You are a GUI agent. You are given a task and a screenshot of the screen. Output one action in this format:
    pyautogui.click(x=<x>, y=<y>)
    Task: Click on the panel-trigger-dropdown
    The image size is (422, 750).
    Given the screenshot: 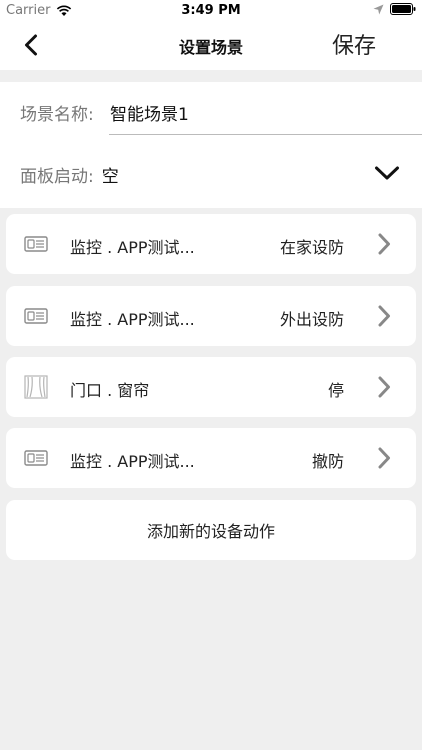 What is the action you would take?
    pyautogui.click(x=387, y=173)
    